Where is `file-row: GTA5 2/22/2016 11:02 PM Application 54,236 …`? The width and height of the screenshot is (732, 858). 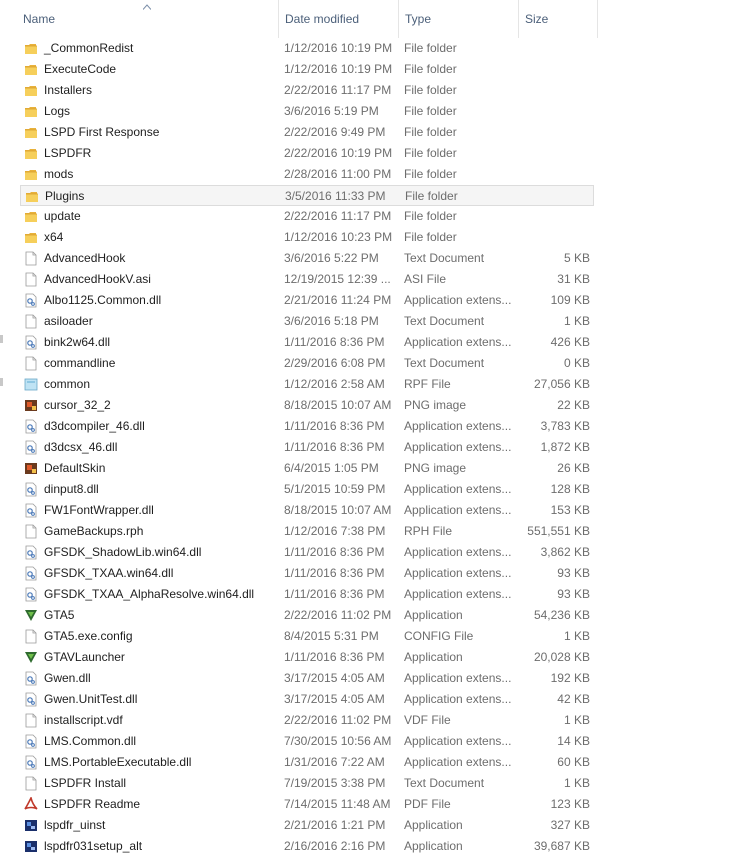 file-row: GTA5 2/22/2016 11:02 PM Application 54,236 … is located at coordinates (307, 615).